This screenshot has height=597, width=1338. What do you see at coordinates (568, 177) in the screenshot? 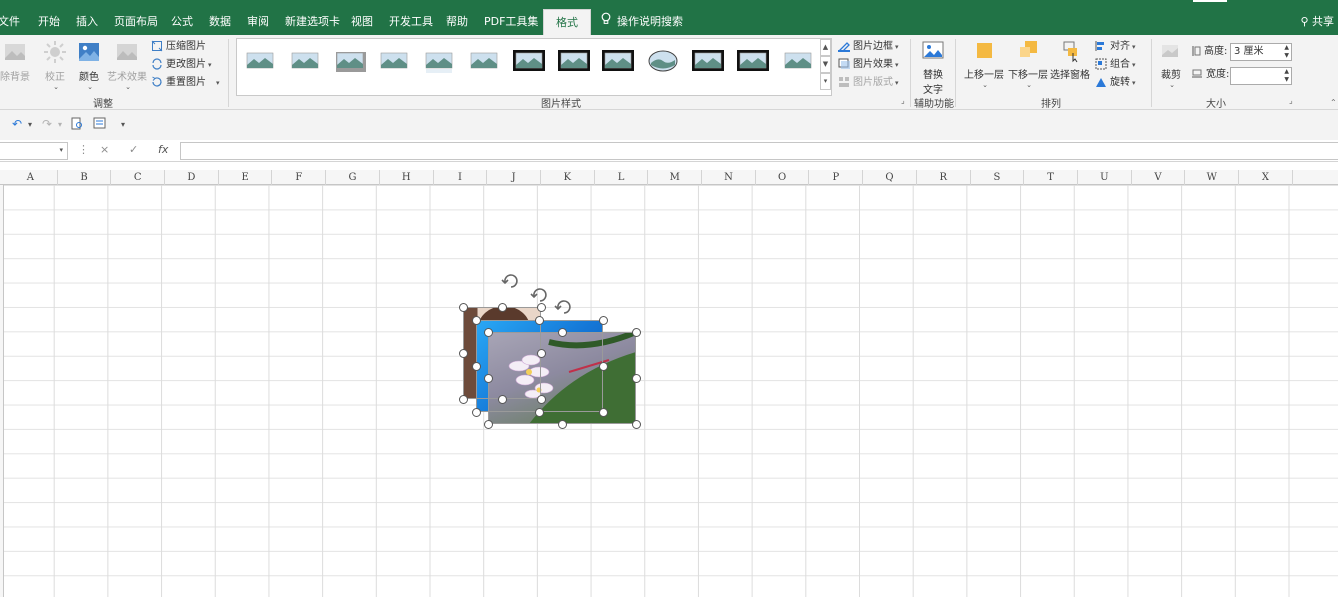
I see `column-header-k: K` at bounding box center [568, 177].